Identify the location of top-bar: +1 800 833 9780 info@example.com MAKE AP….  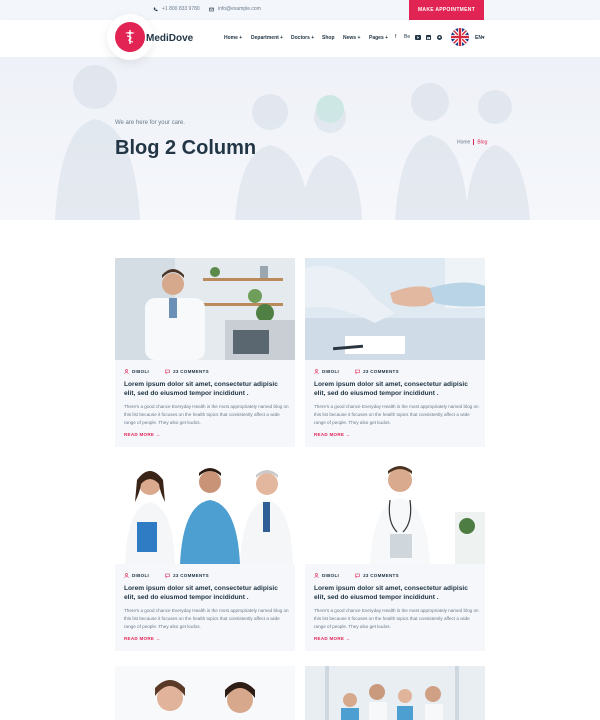
(300, 10).